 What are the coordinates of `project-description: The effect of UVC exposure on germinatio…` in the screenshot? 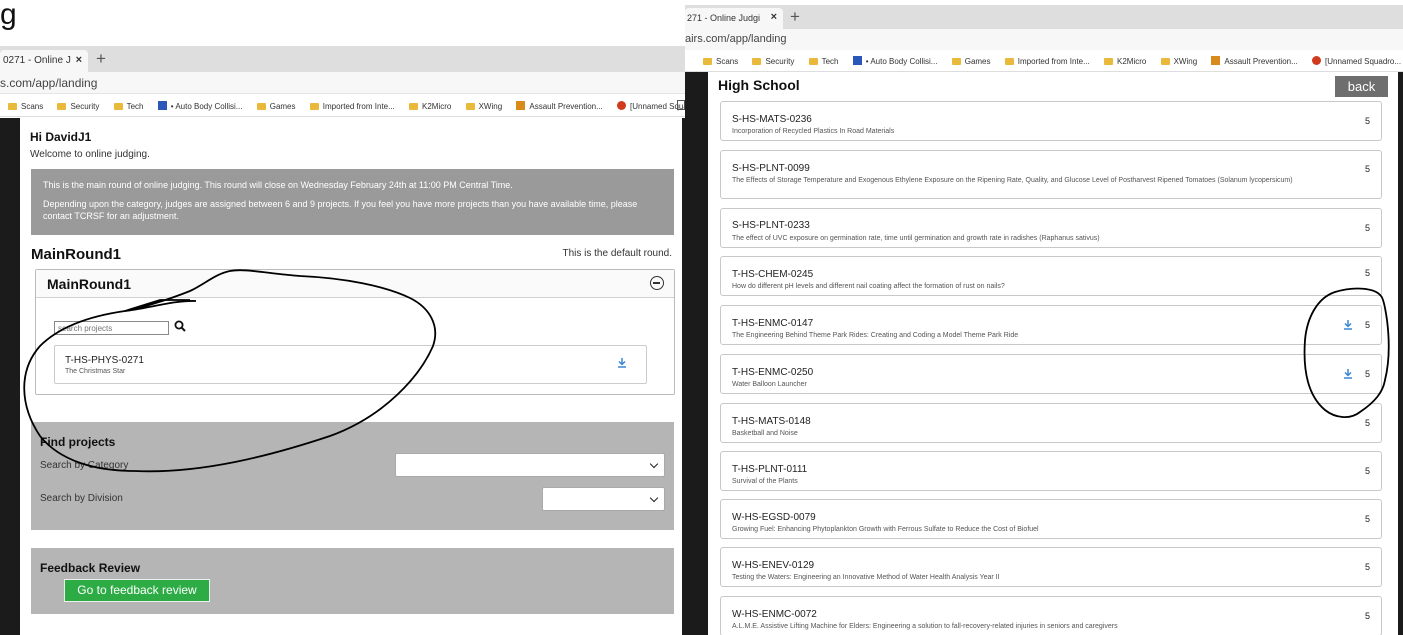 It's located at (916, 238).